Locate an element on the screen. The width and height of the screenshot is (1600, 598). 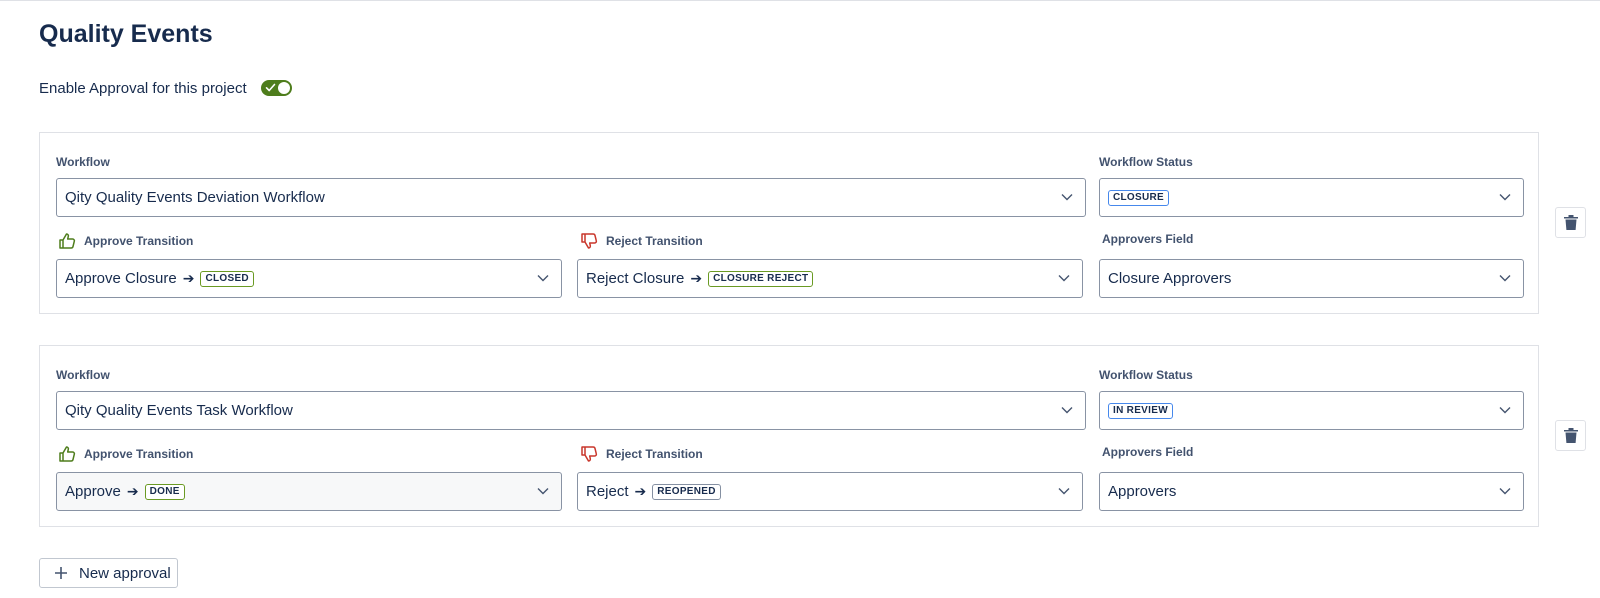
check-icon is located at coordinates (270, 87).